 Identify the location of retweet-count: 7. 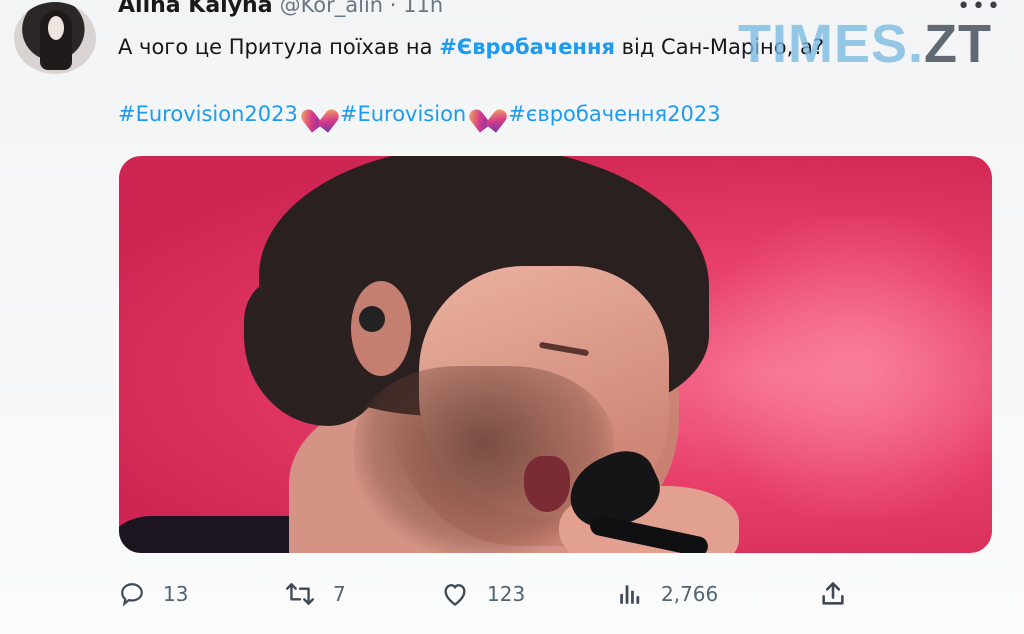
(339, 594).